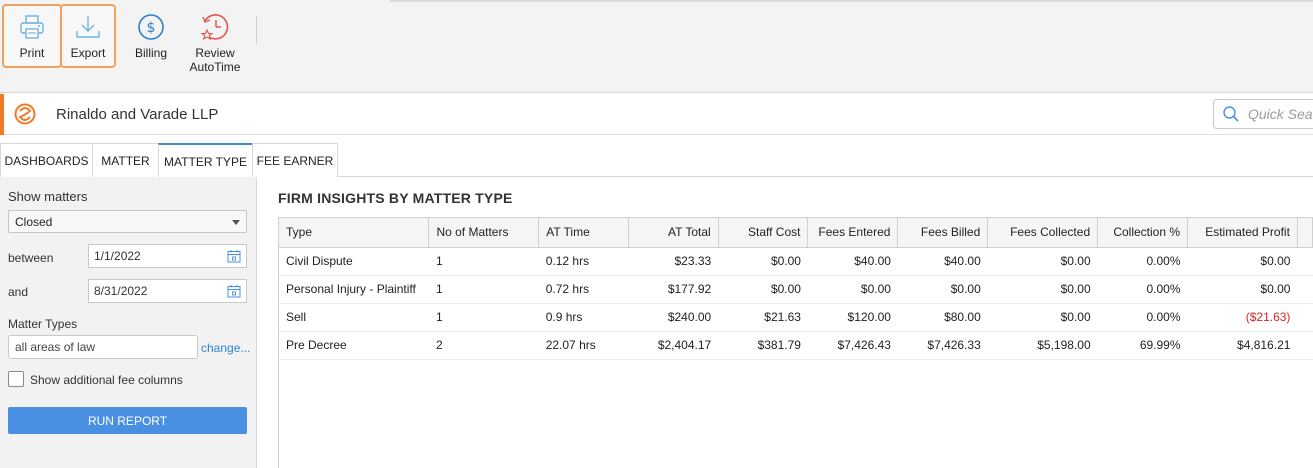 This screenshot has width=1313, height=468. I want to click on quick-search-input, so click(1280, 114).